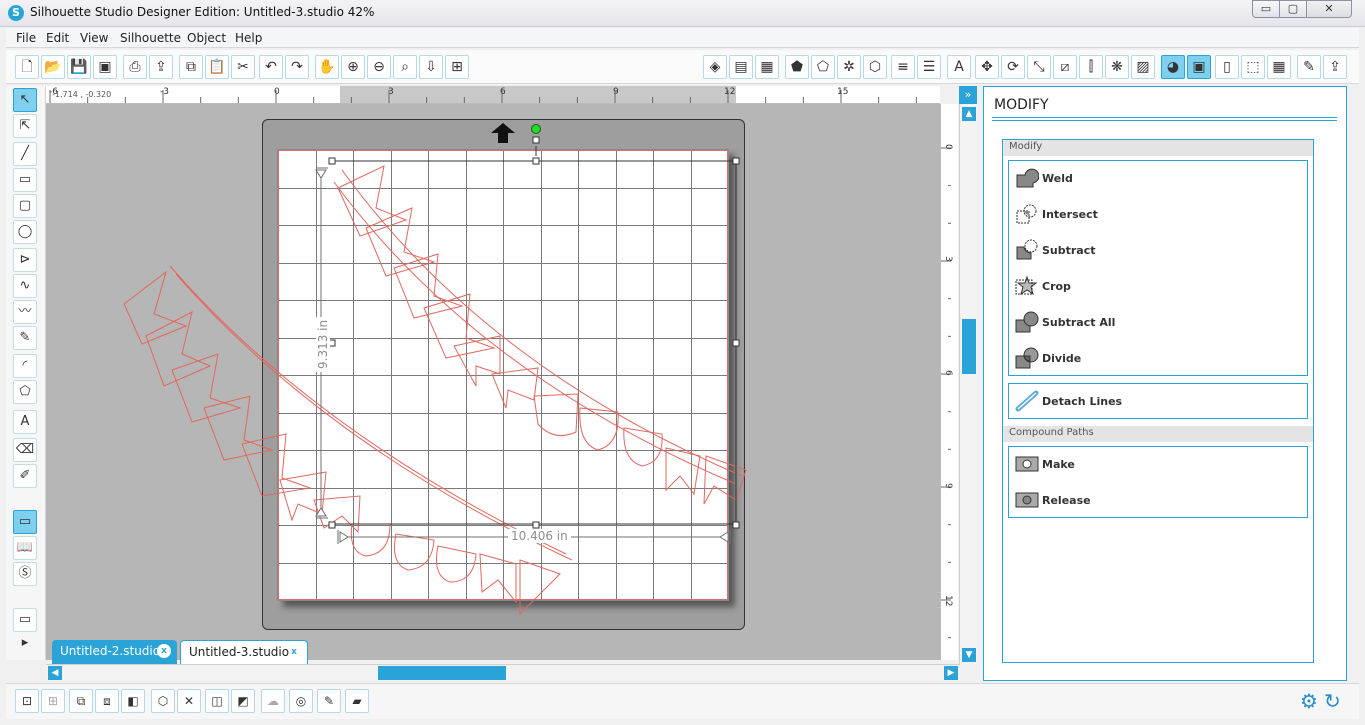 The width and height of the screenshot is (1365, 725). What do you see at coordinates (189, 701) in the screenshot?
I see `delete-icon: ✕` at bounding box center [189, 701].